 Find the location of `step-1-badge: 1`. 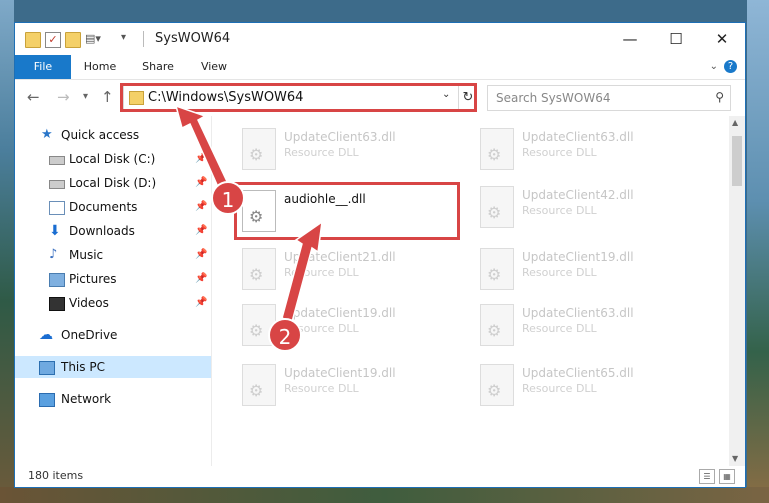

step-1-badge: 1 is located at coordinates (228, 198).